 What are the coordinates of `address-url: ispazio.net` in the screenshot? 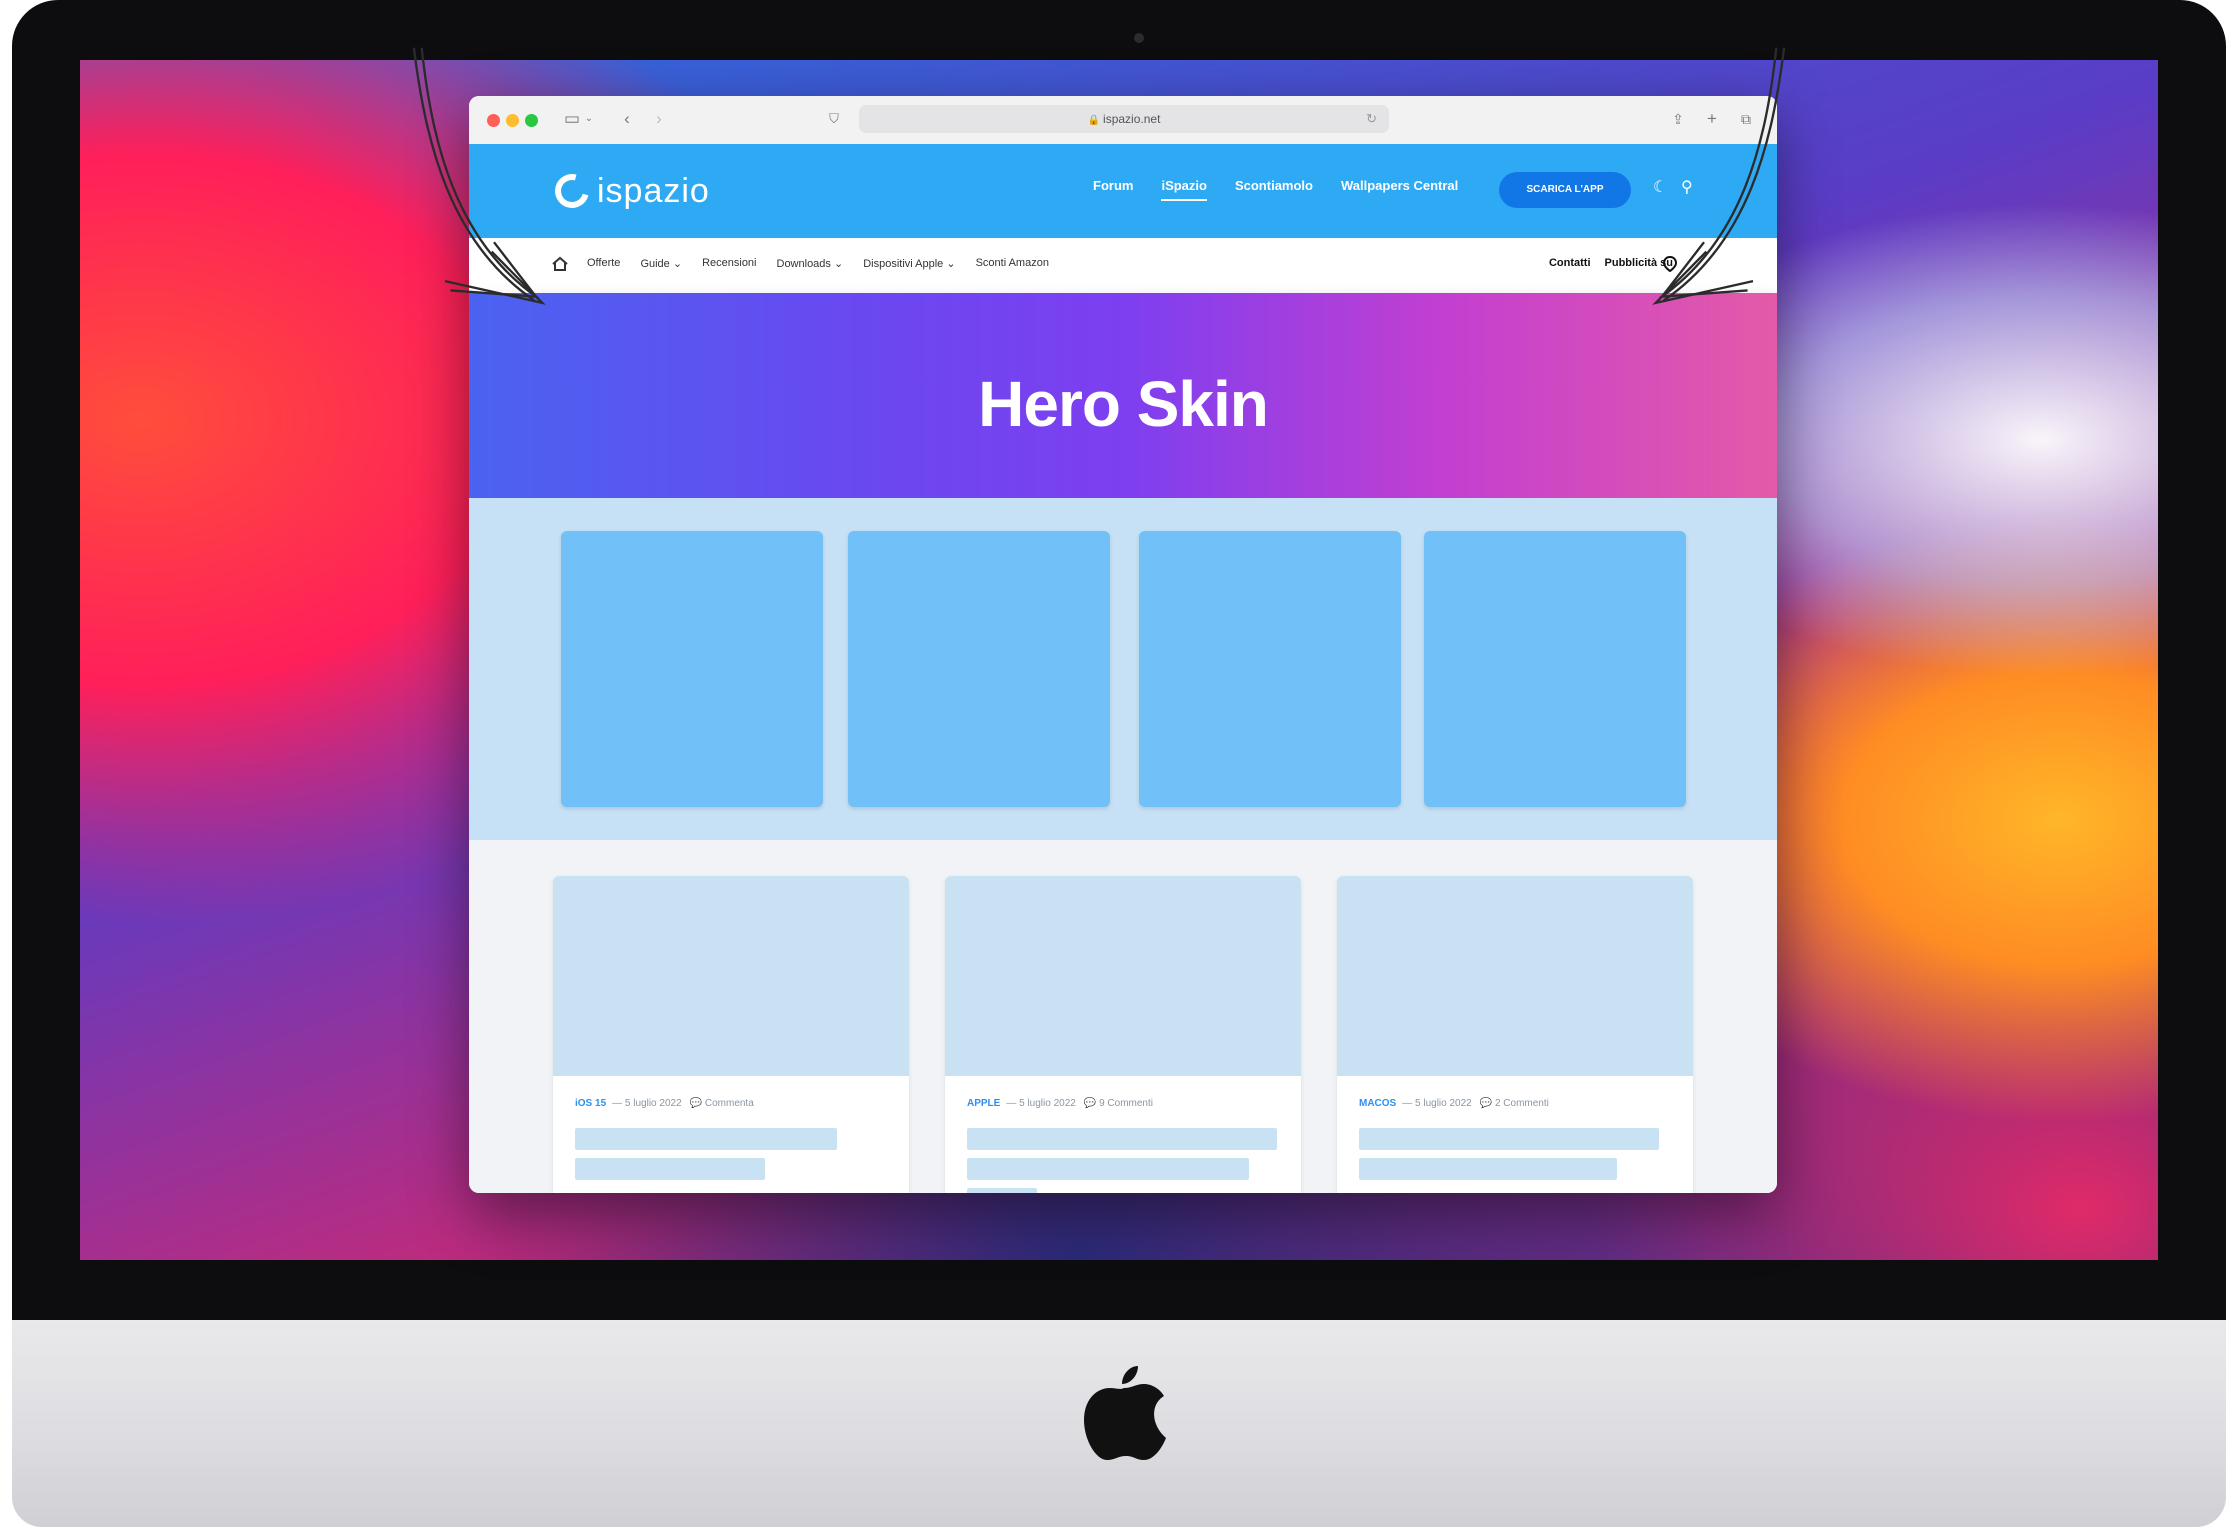 It's located at (1132, 119).